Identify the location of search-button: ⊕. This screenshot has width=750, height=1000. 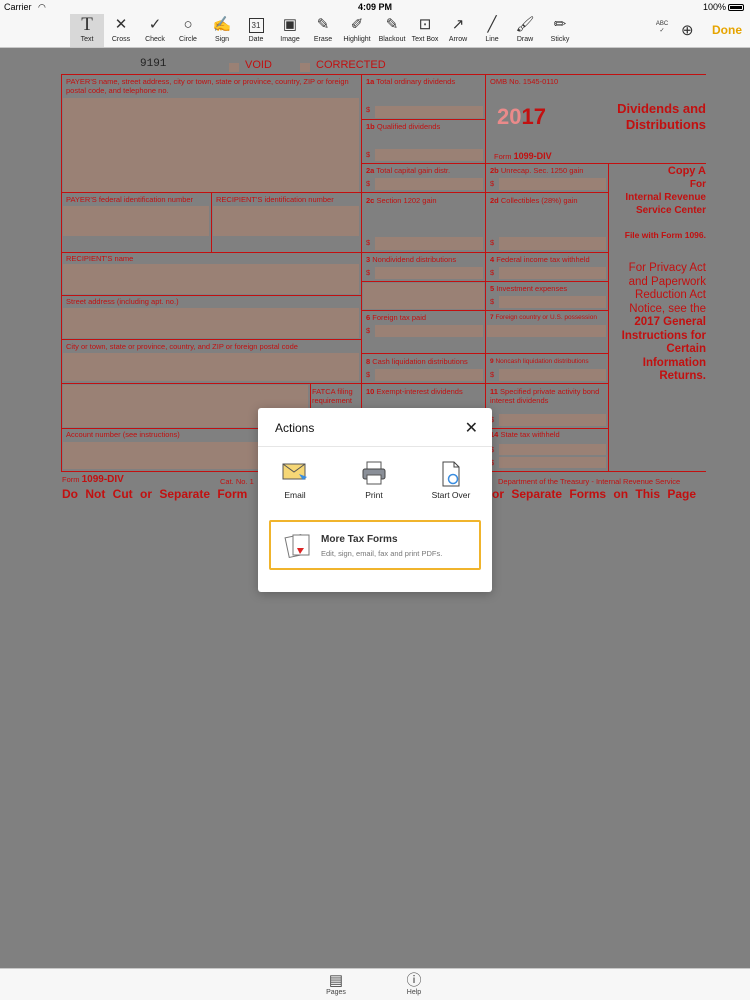
(691, 30).